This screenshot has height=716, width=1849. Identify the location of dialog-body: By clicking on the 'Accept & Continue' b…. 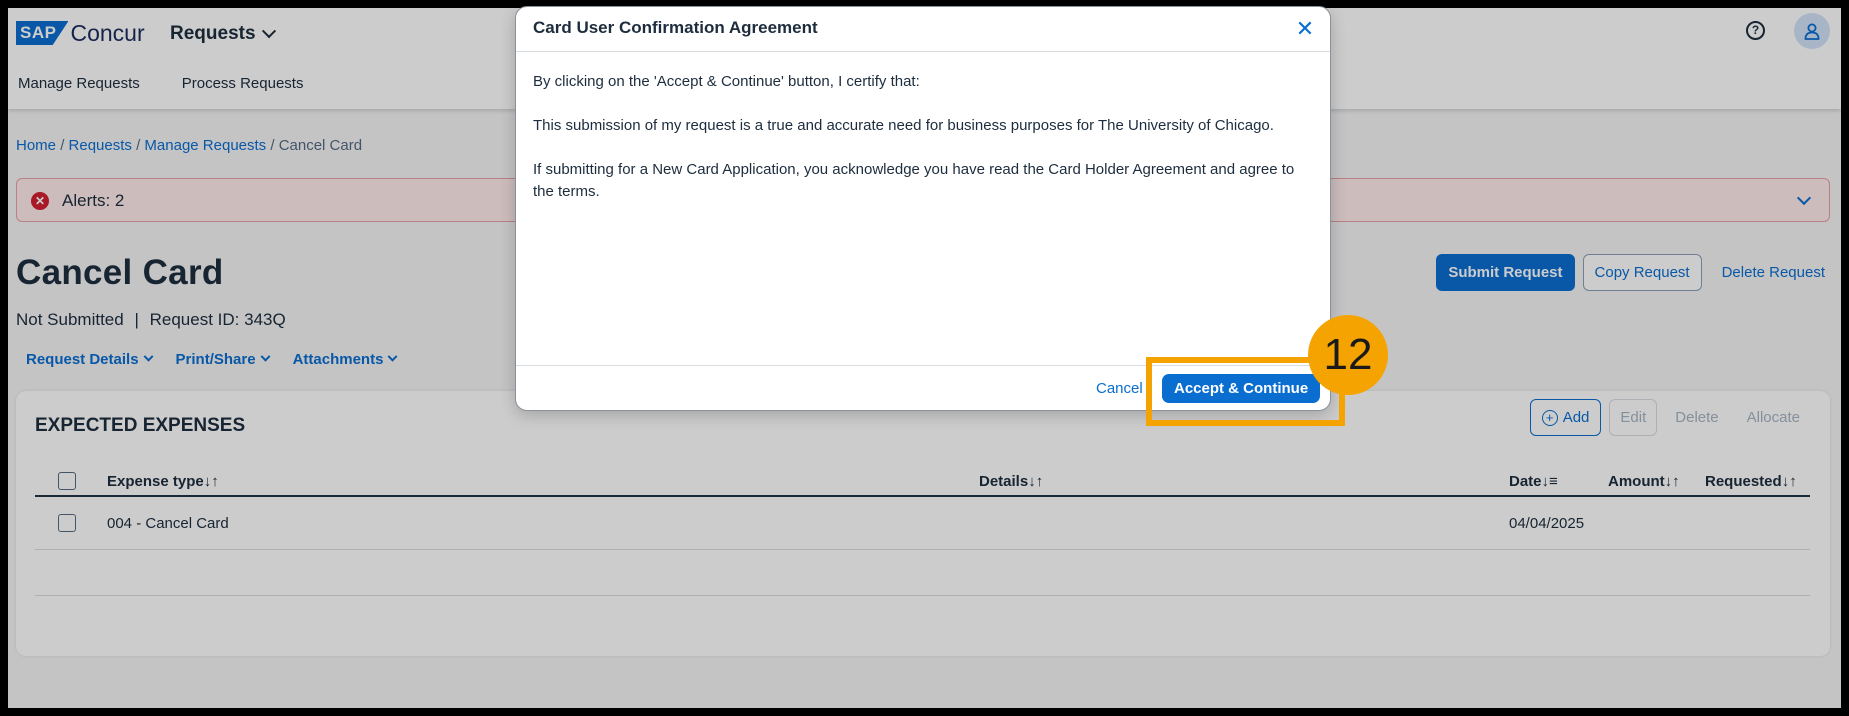
(925, 148).